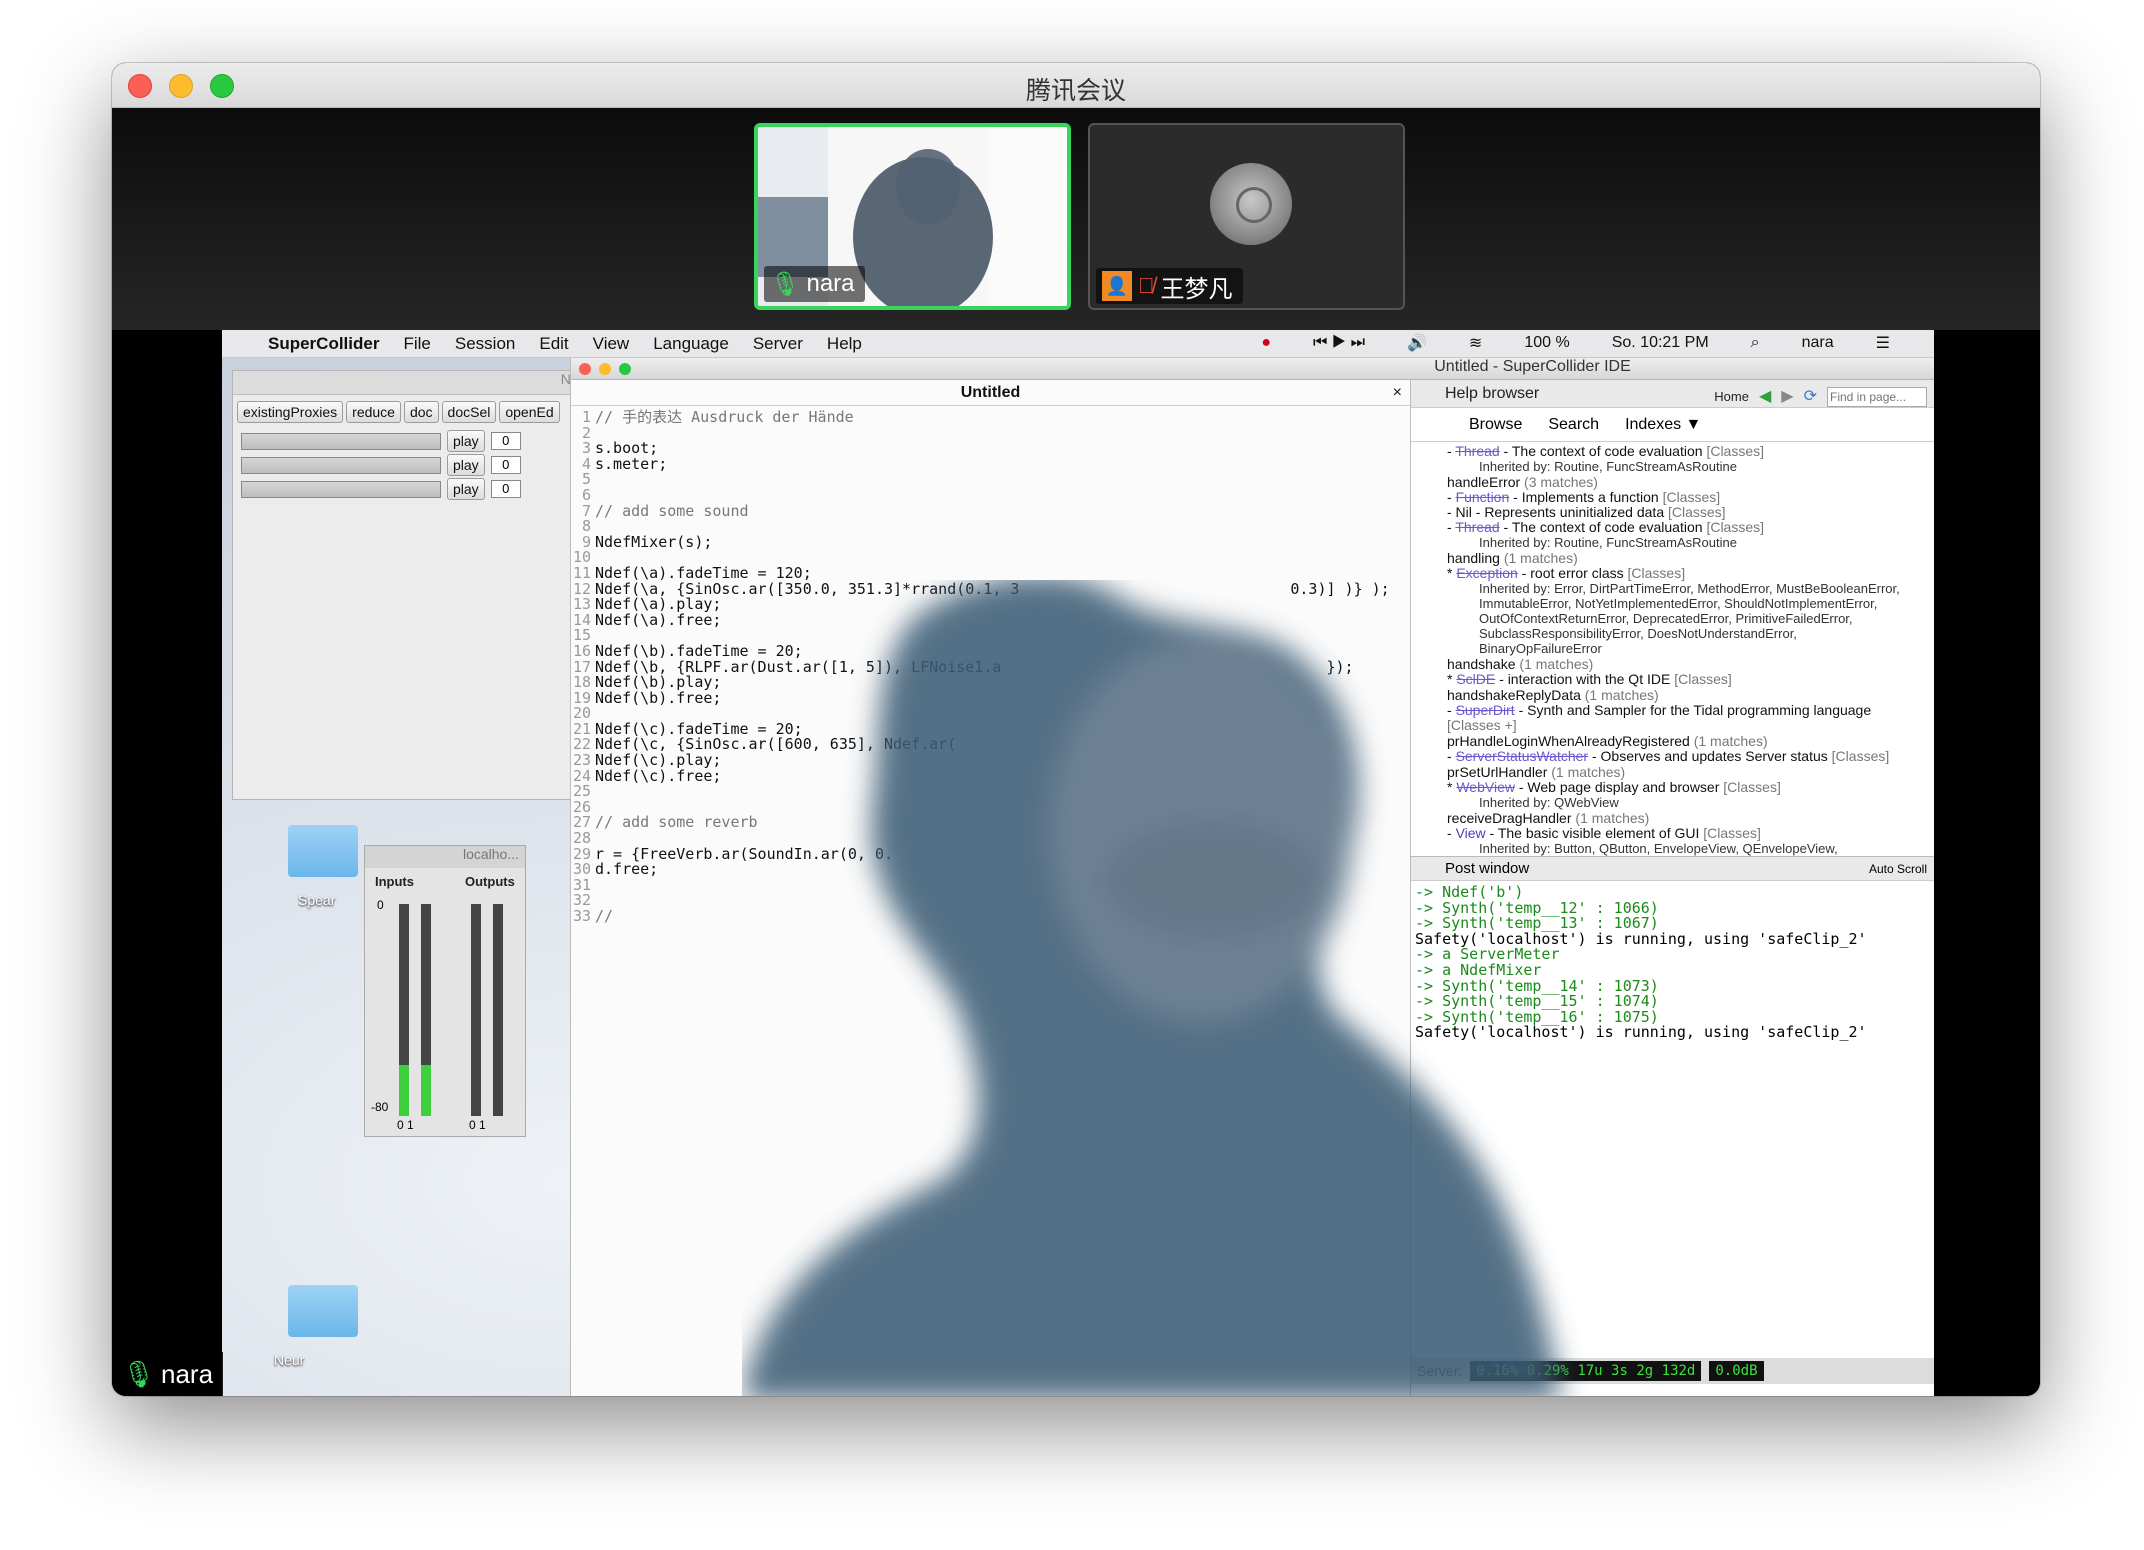 The height and width of the screenshot is (1550, 2144). Describe the element at coordinates (991, 480) in the screenshot. I see `code-line: 5` at that location.